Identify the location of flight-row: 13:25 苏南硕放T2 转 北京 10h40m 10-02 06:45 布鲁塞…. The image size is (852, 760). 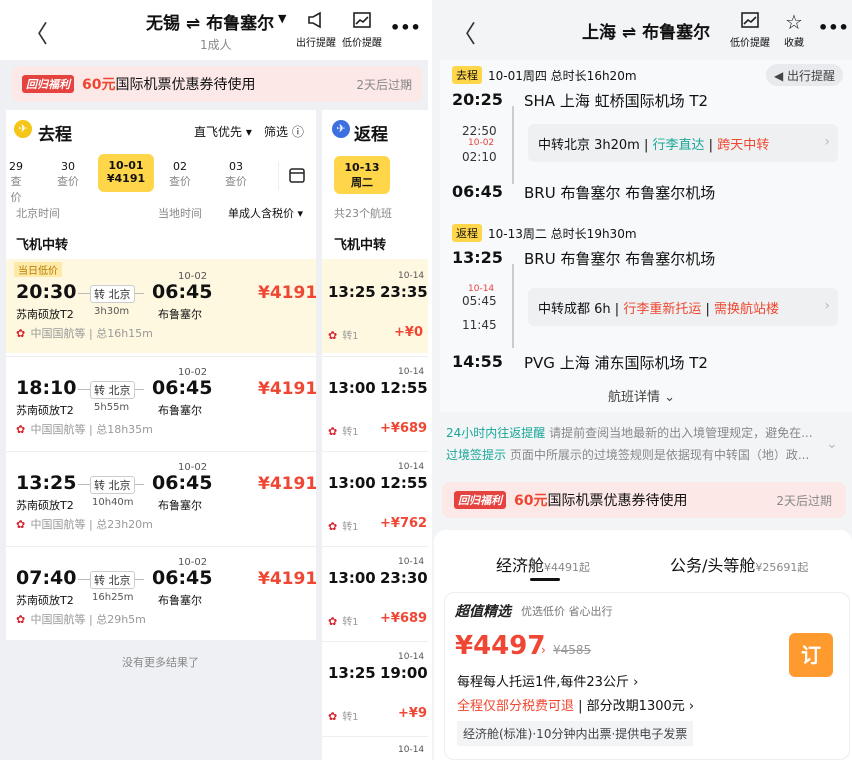
(161, 497).